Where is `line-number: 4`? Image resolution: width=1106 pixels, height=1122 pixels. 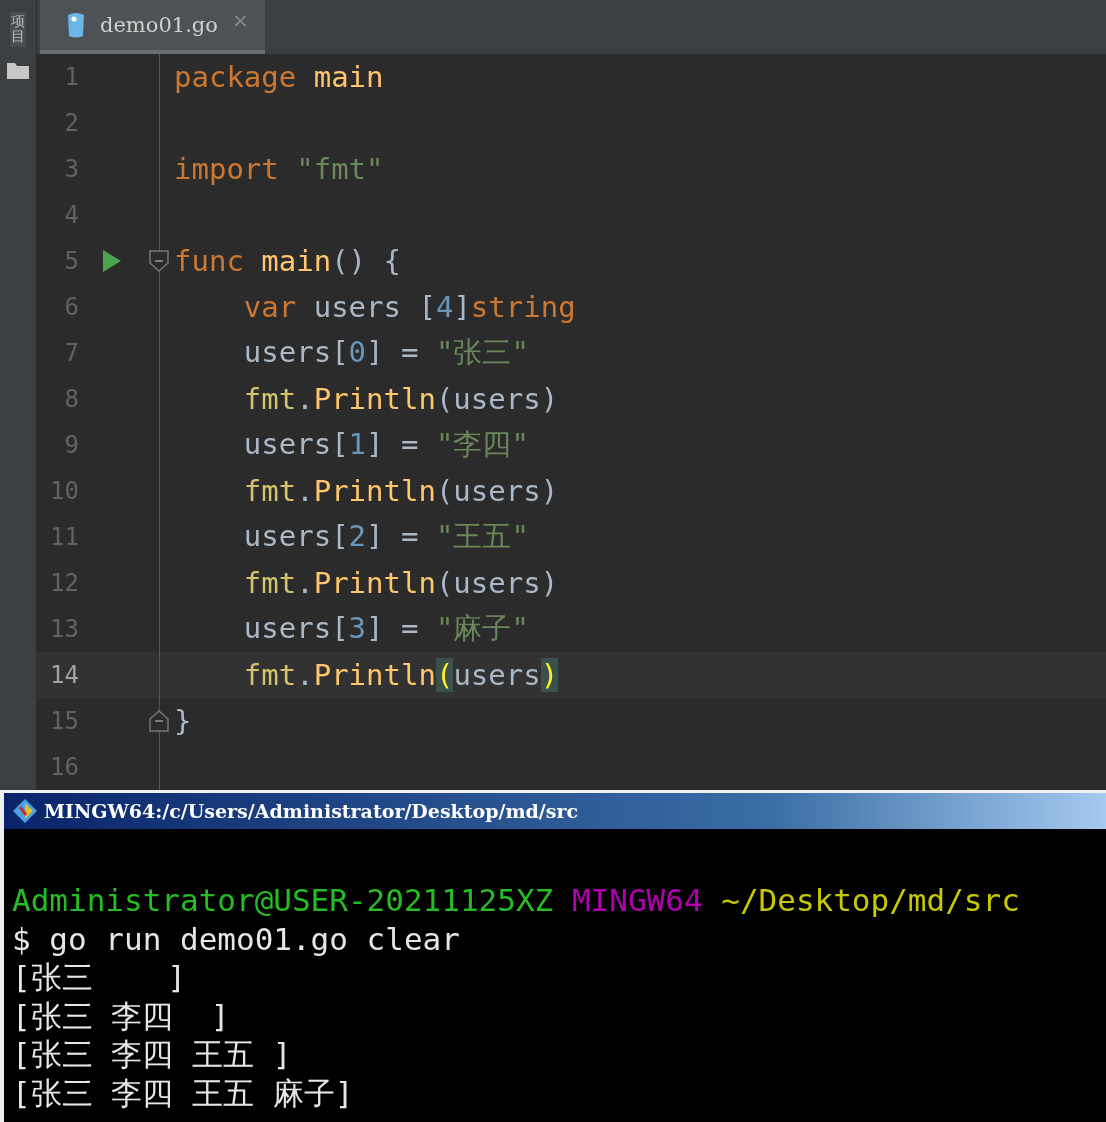 line-number: 4 is located at coordinates (71, 215).